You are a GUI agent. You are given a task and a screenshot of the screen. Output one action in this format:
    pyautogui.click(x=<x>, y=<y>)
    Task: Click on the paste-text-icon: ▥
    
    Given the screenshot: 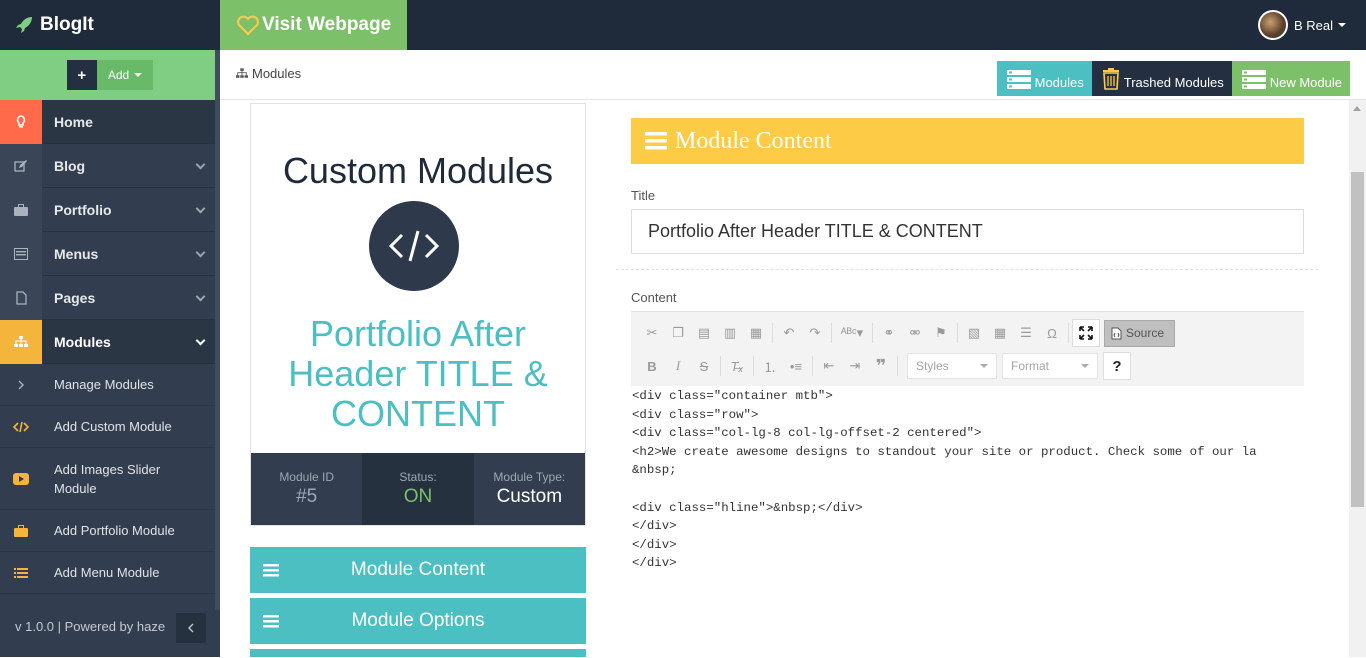 What is the action you would take?
    pyautogui.click(x=730, y=333)
    